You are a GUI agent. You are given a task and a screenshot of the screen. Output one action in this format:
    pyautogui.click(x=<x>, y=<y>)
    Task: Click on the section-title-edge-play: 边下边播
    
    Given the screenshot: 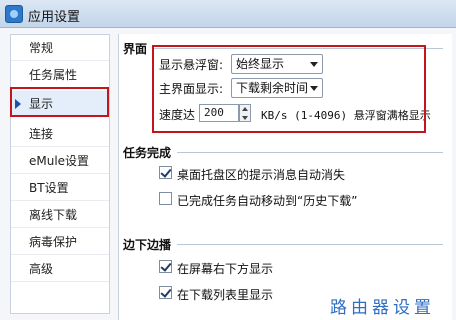 What is the action you would take?
    pyautogui.click(x=147, y=245)
    